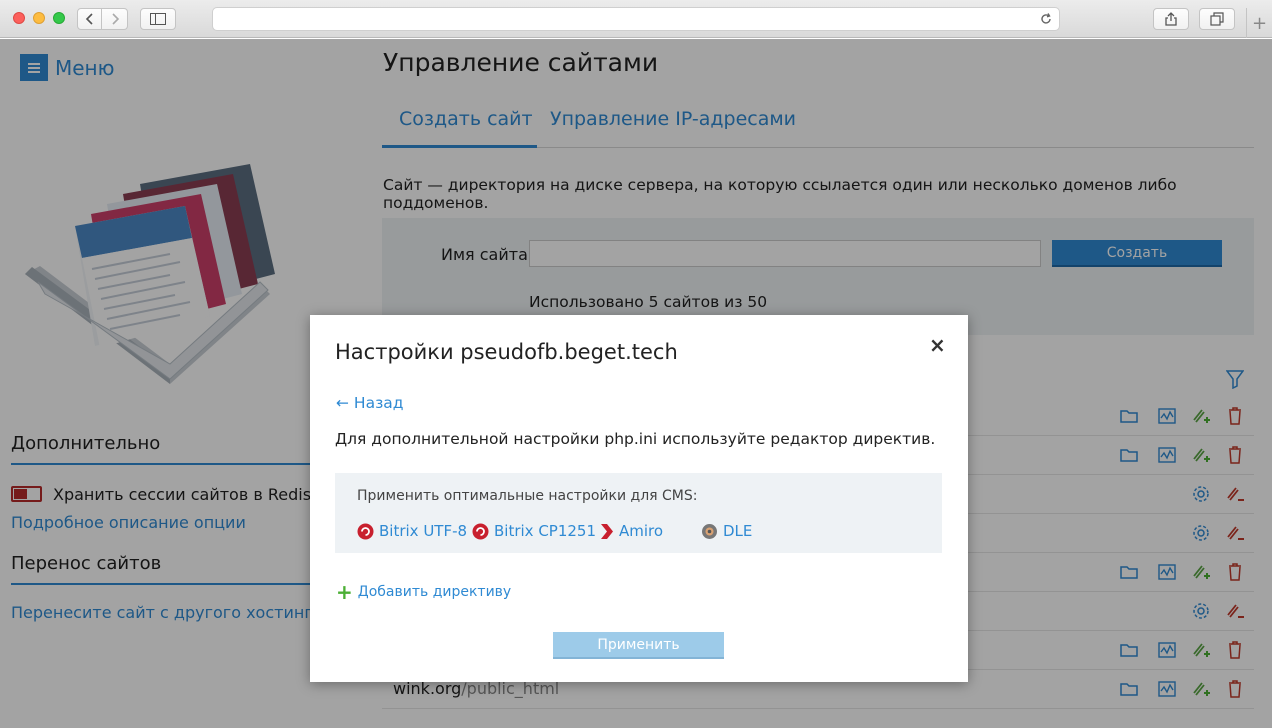  I want to click on cms-label-amiro: Amiro, so click(641, 531).